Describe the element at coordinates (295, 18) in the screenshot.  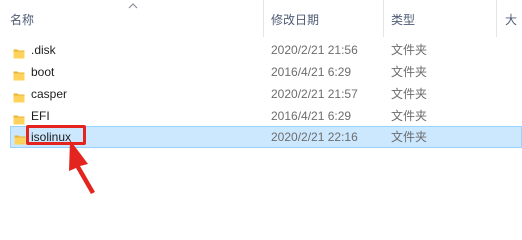
I see `column-header-date: 修改日期` at that location.